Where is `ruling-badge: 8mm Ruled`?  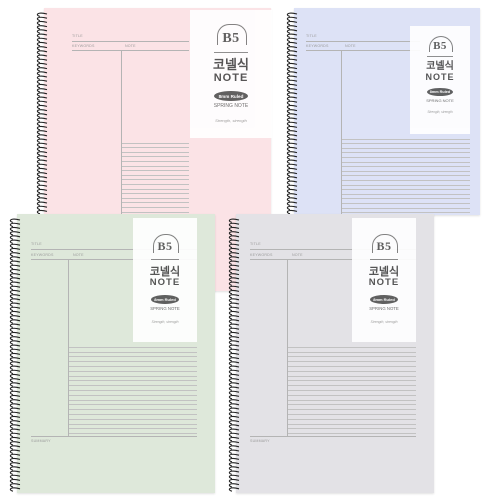
ruling-badge: 8mm Ruled is located at coordinates (384, 299).